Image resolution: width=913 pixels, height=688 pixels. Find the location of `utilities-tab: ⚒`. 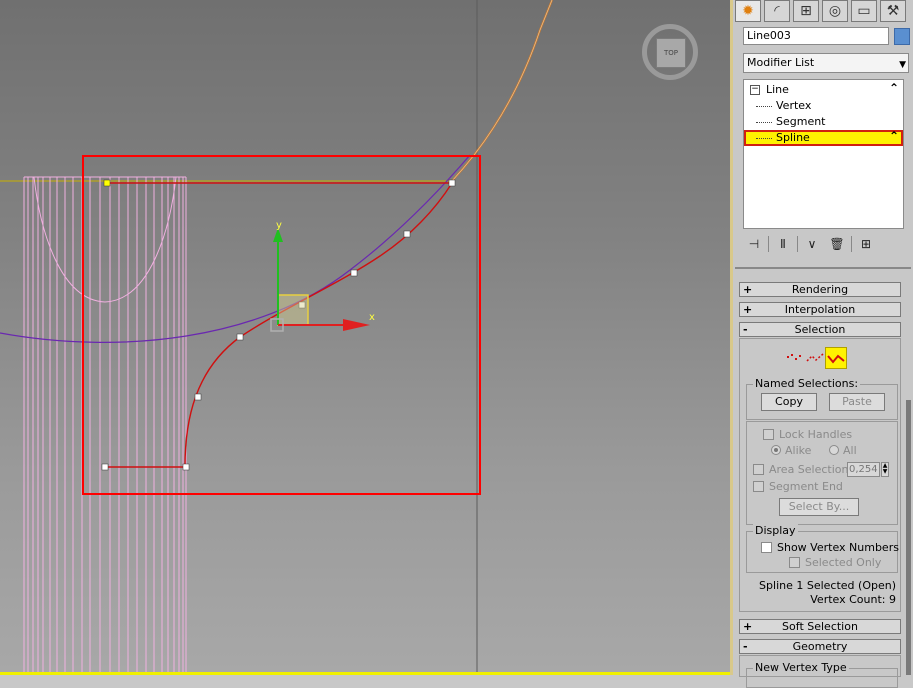

utilities-tab: ⚒ is located at coordinates (893, 11).